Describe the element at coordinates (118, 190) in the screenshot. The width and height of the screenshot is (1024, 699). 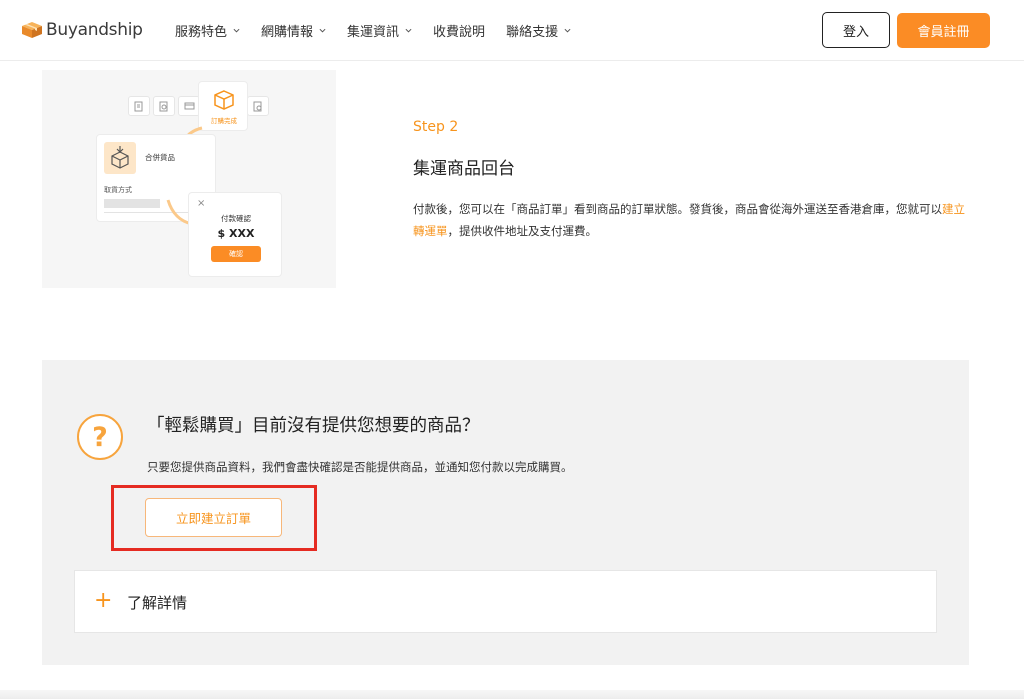
I see `pickup-method-label: 取貨方式` at that location.